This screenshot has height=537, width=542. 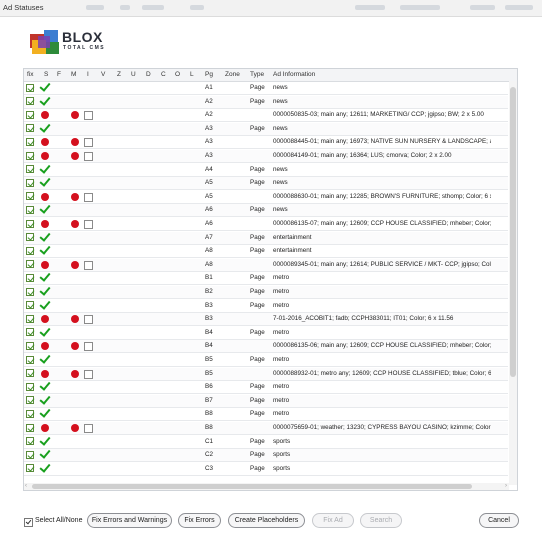 What do you see at coordinates (129, 520) in the screenshot?
I see `fix-errors-and-warnings-button: Fix Errors and Warnings` at bounding box center [129, 520].